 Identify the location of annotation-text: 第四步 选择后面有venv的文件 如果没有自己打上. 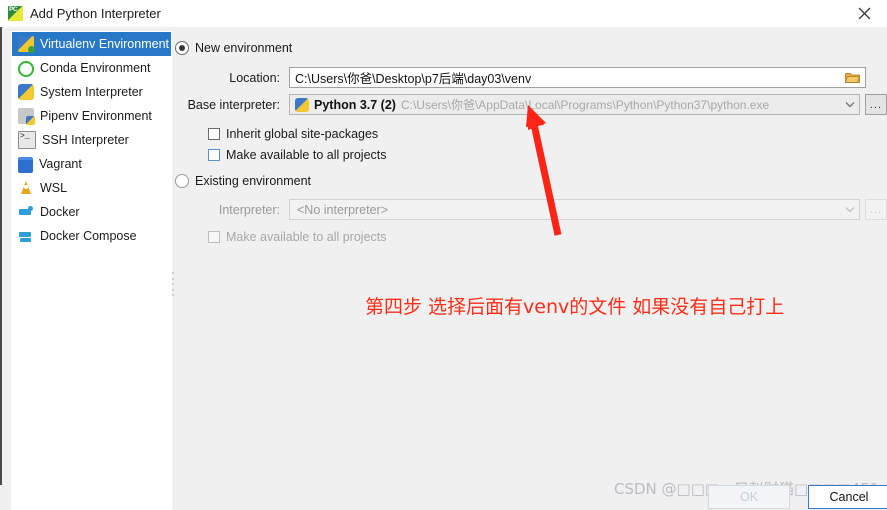
(575, 307).